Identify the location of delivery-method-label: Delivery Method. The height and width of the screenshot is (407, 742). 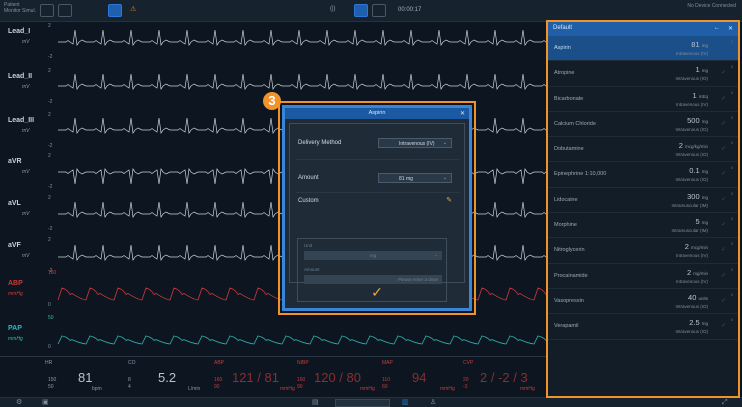
(320, 143).